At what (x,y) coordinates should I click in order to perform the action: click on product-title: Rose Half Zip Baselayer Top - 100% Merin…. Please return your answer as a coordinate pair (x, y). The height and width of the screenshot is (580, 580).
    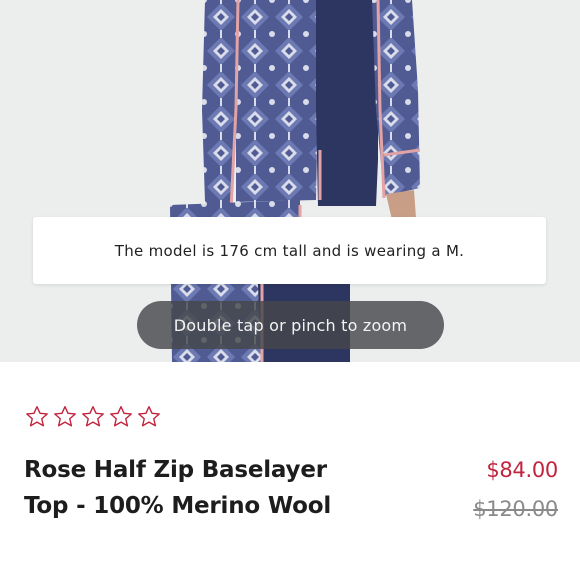
    Looking at the image, I should click on (178, 488).